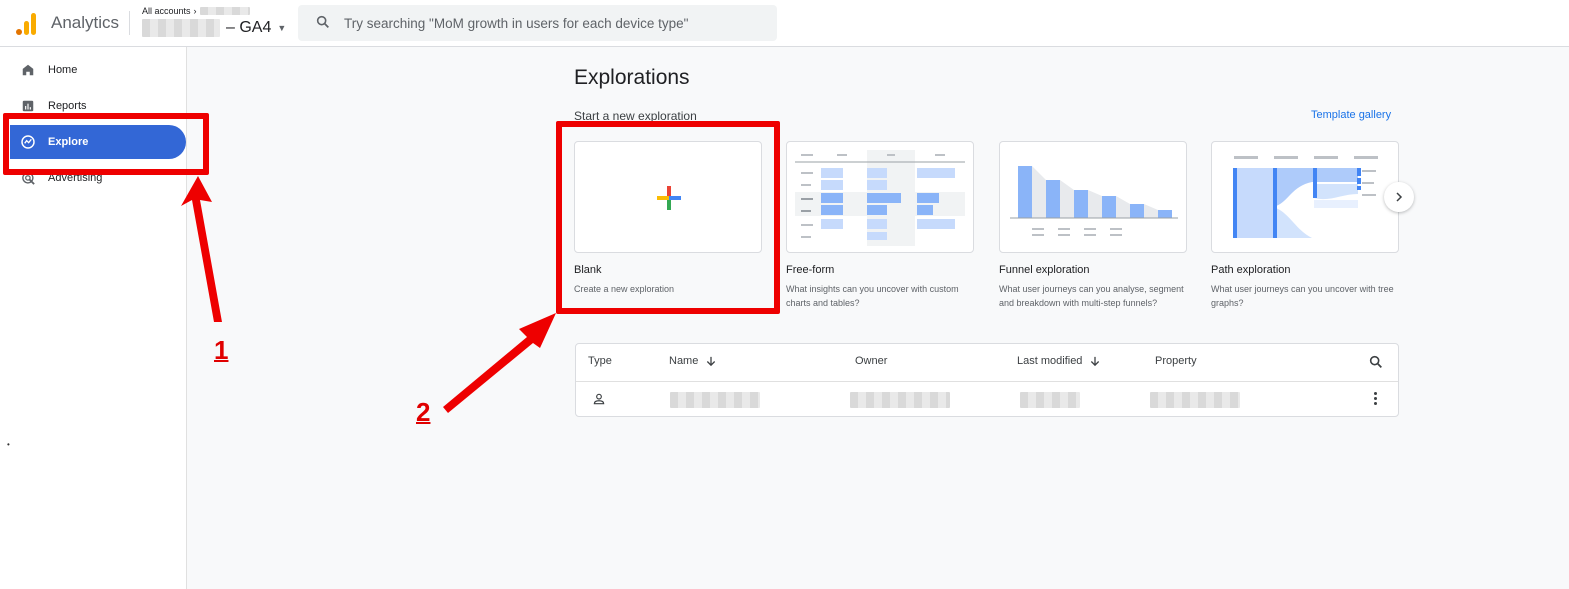 The height and width of the screenshot is (589, 1569). Describe the element at coordinates (1351, 115) in the screenshot. I see `template-gallery-link: Template gallery` at that location.